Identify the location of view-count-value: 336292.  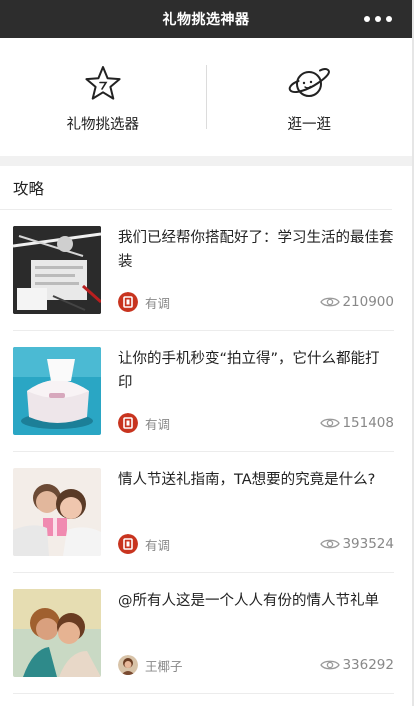
(368, 665).